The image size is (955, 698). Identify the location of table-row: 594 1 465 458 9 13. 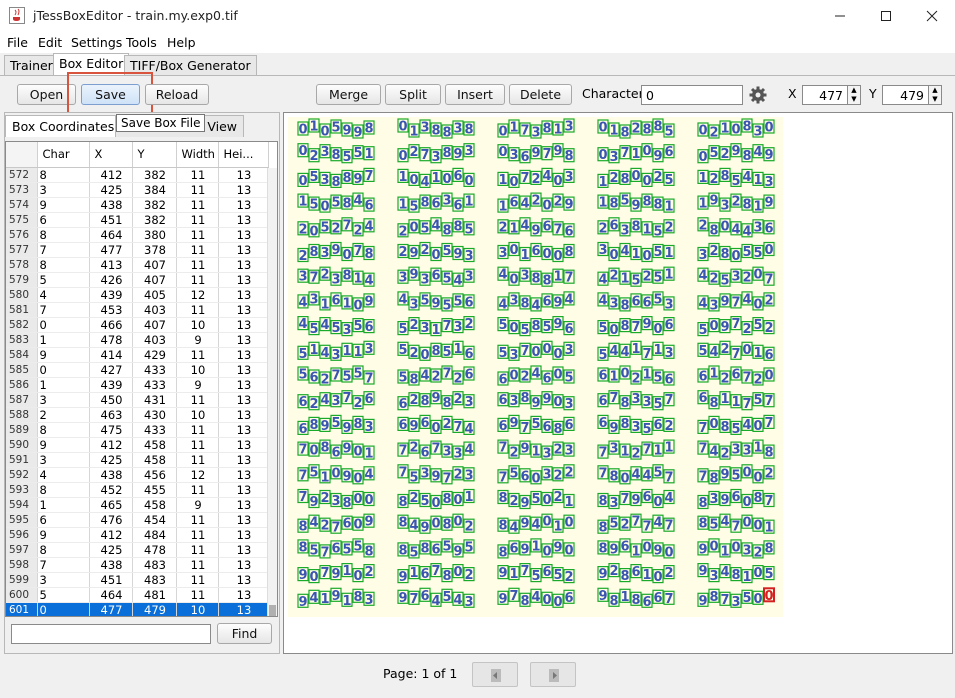
(137, 505).